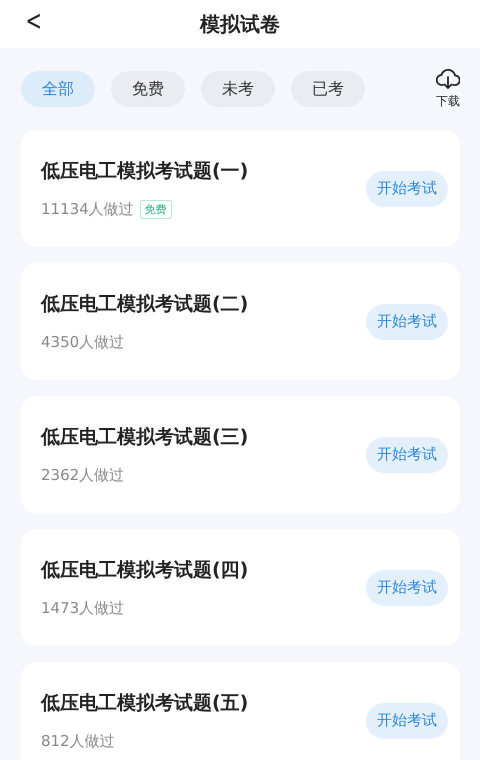  I want to click on exam-title: 低压电工模拟考试题(四), so click(144, 570).